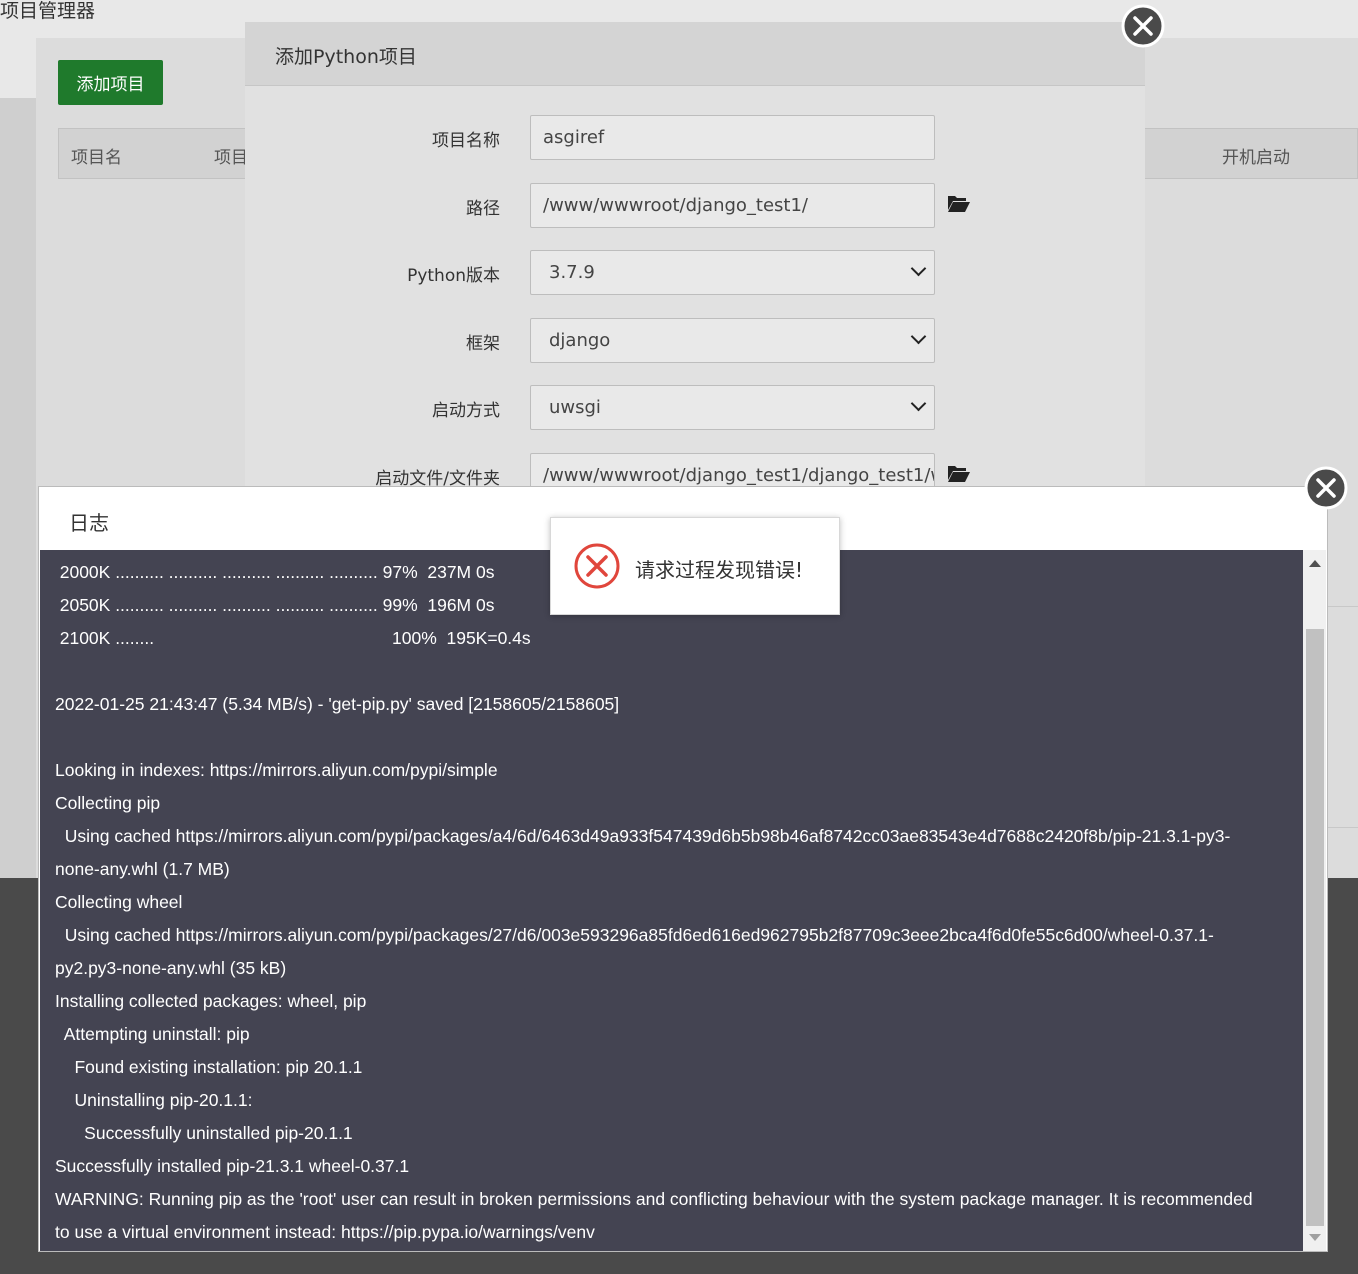 This screenshot has width=1358, height=1274. Describe the element at coordinates (580, 340) in the screenshot. I see `framework-value: django` at that location.